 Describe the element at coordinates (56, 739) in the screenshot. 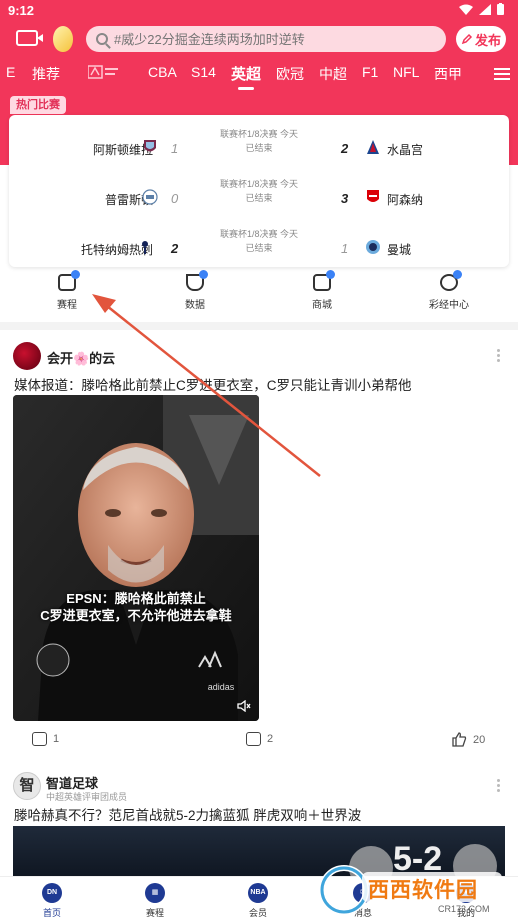

I see `share-count: 1` at that location.